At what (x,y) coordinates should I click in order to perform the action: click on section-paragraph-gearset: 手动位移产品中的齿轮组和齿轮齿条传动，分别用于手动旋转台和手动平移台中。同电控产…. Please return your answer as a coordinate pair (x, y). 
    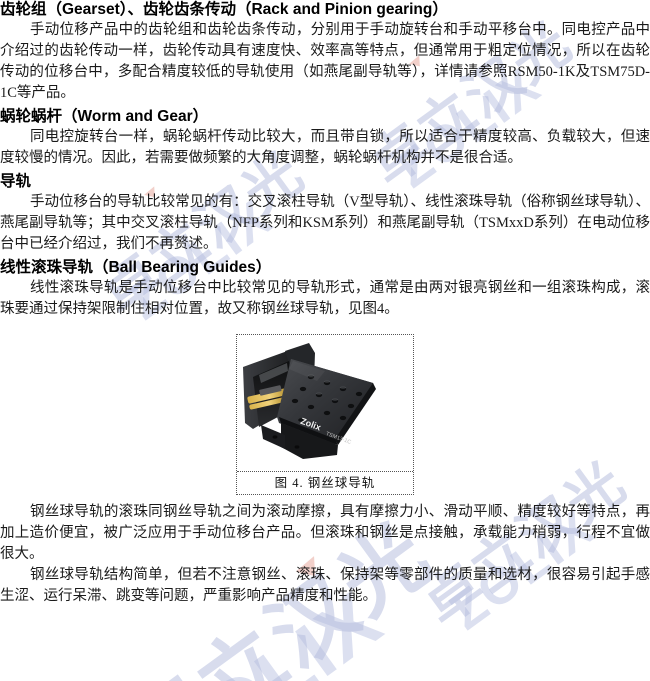
    Looking at the image, I should click on (325, 61).